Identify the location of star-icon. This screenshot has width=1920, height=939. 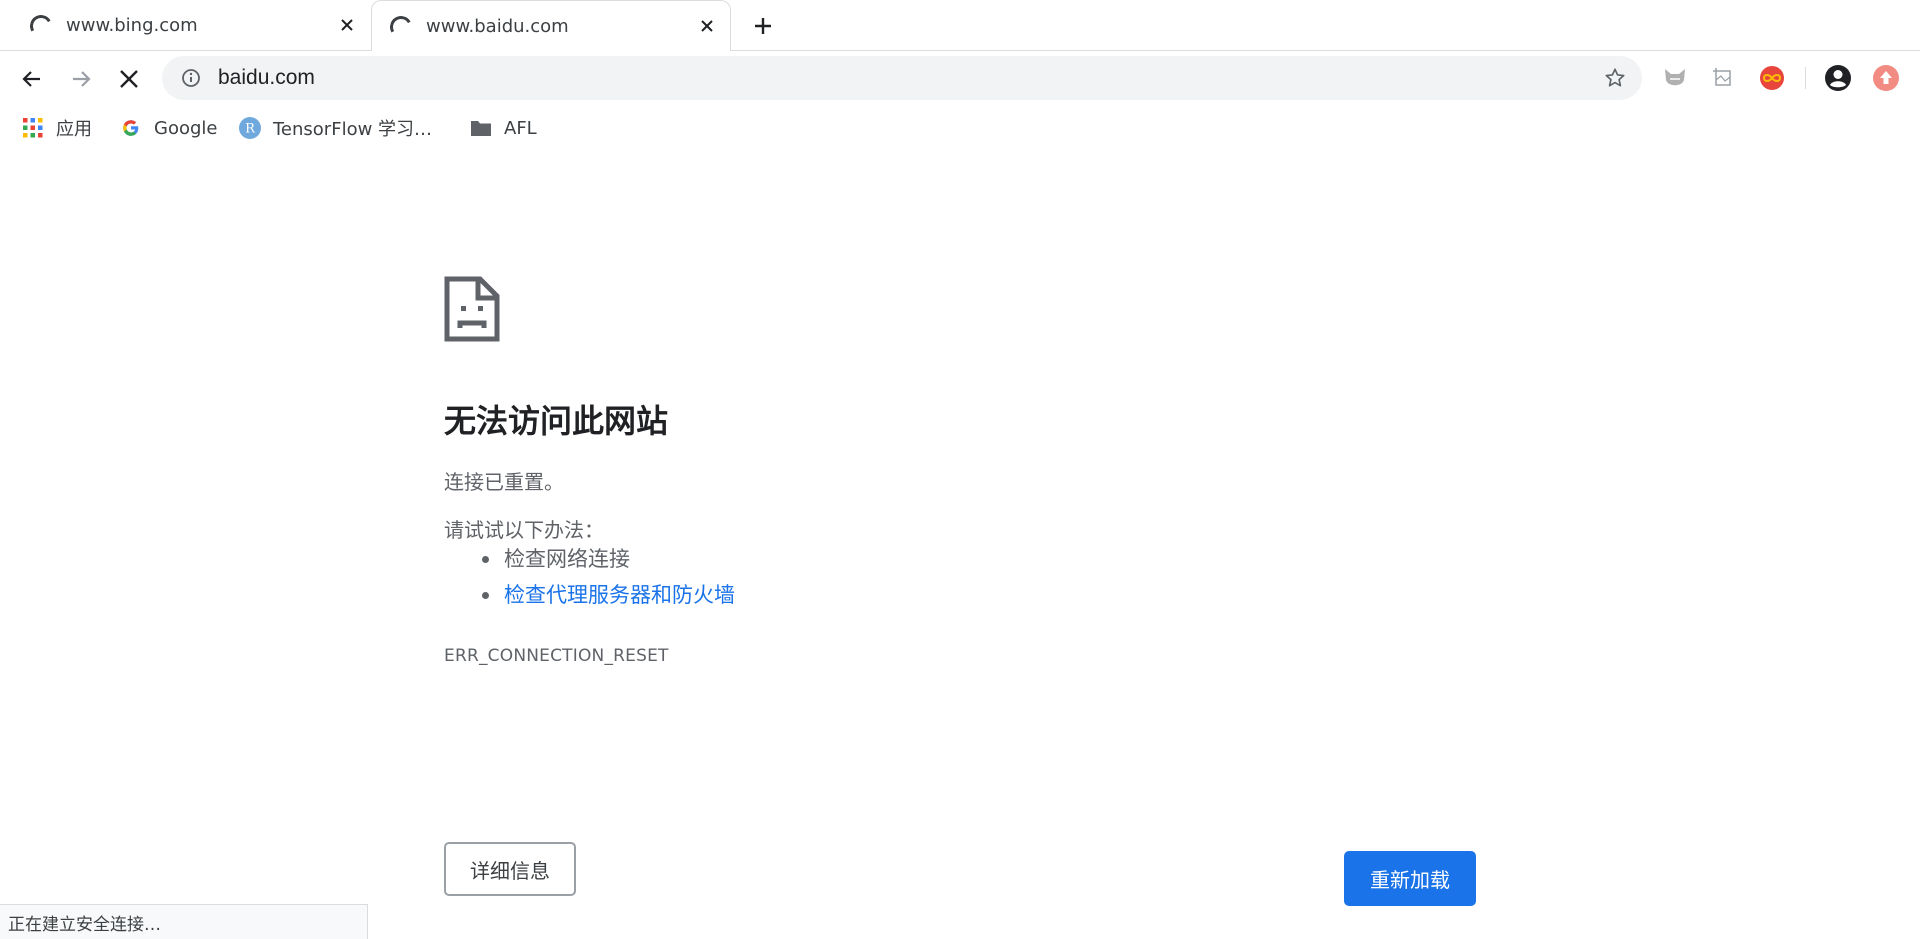
(1615, 78).